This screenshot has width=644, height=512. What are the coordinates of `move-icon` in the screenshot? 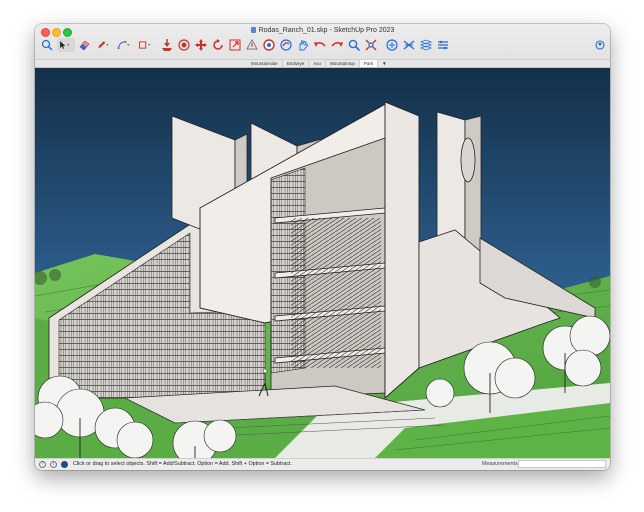 It's located at (201, 45).